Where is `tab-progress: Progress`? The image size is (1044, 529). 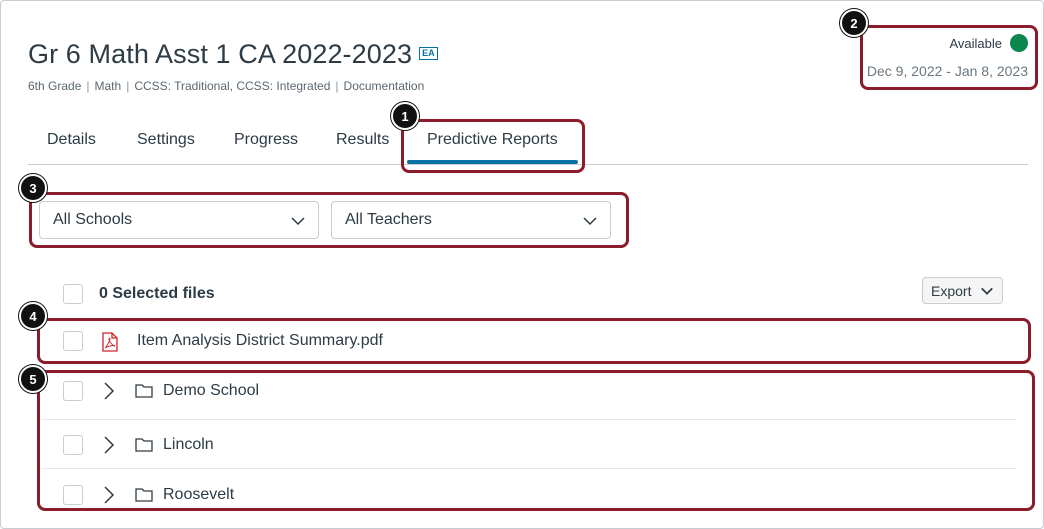 tab-progress: Progress is located at coordinates (266, 140).